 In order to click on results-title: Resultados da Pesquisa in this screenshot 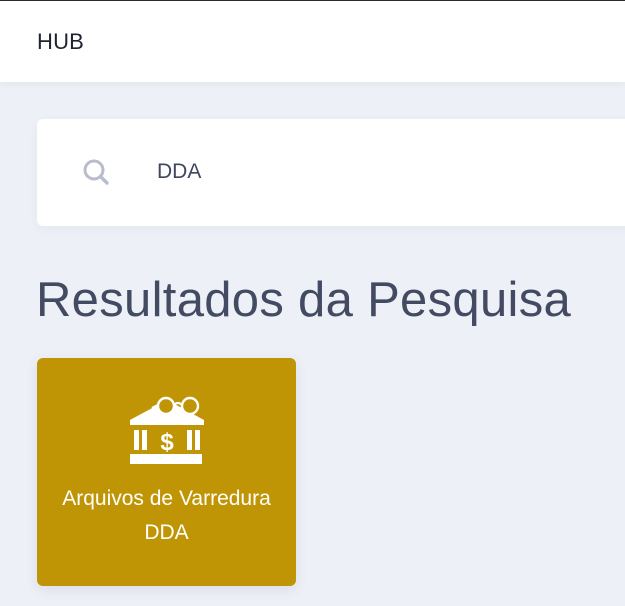, I will do `click(304, 300)`.